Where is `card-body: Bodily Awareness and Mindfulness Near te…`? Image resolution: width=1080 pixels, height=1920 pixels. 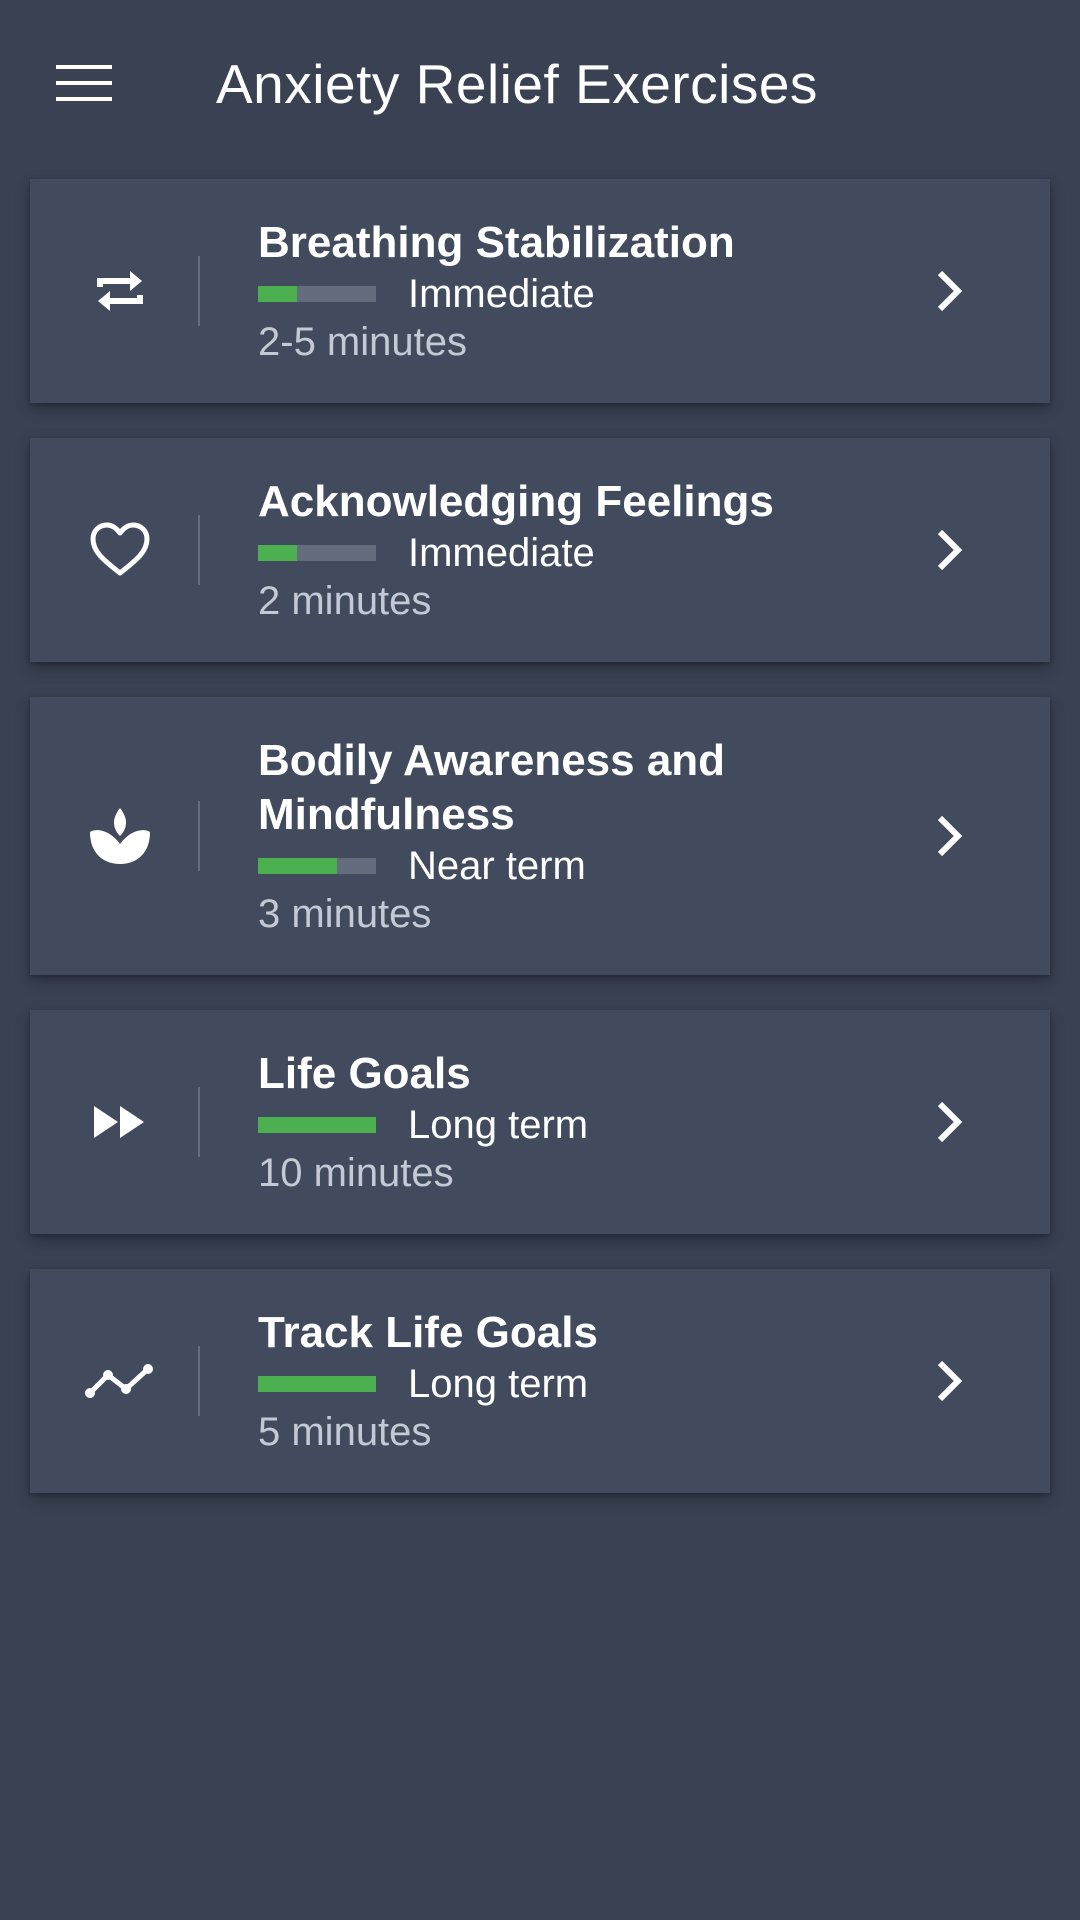 card-body: Bodily Awareness and Mindfulness Near te… is located at coordinates (594, 836).